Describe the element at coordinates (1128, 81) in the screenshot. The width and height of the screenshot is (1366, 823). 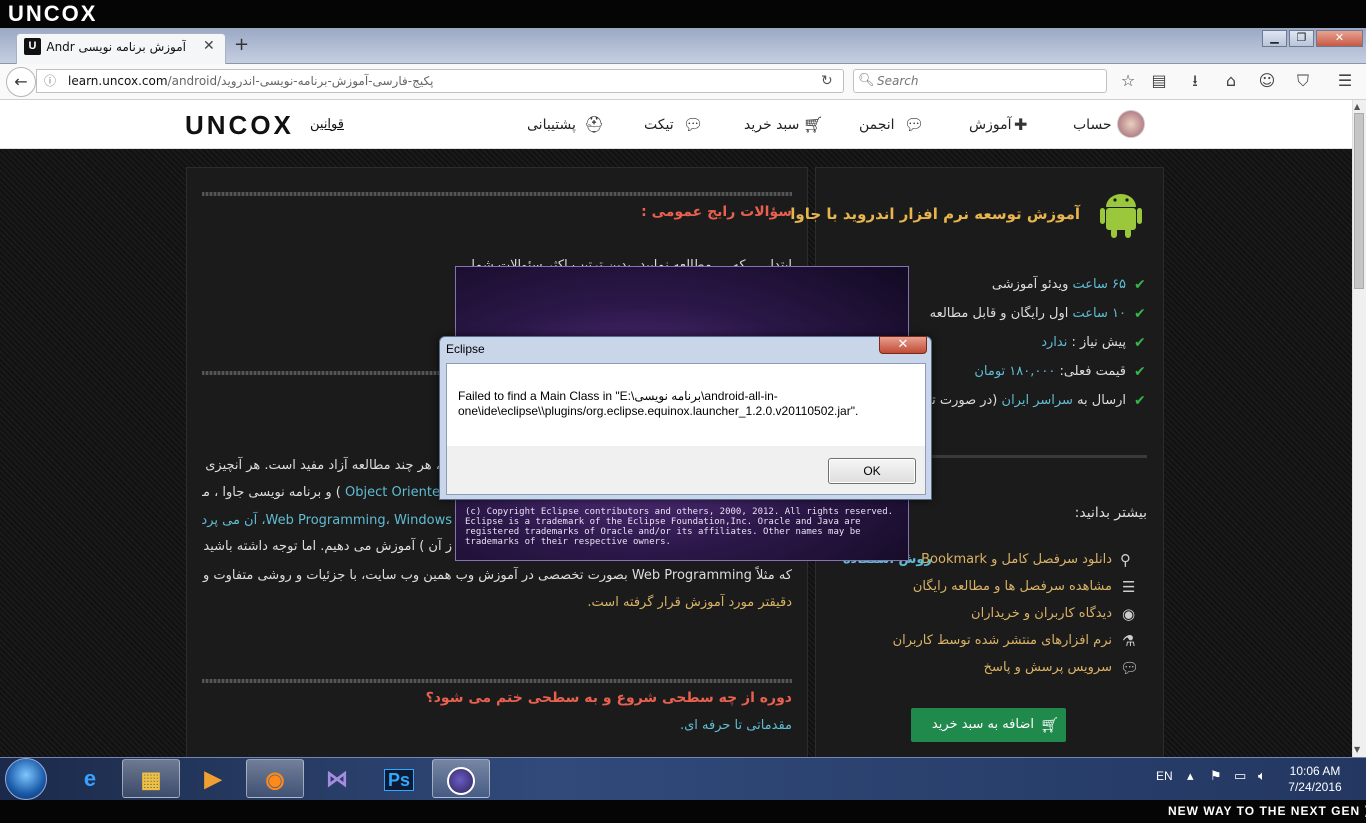
I see `bookmark-star-icon: ☆` at that location.